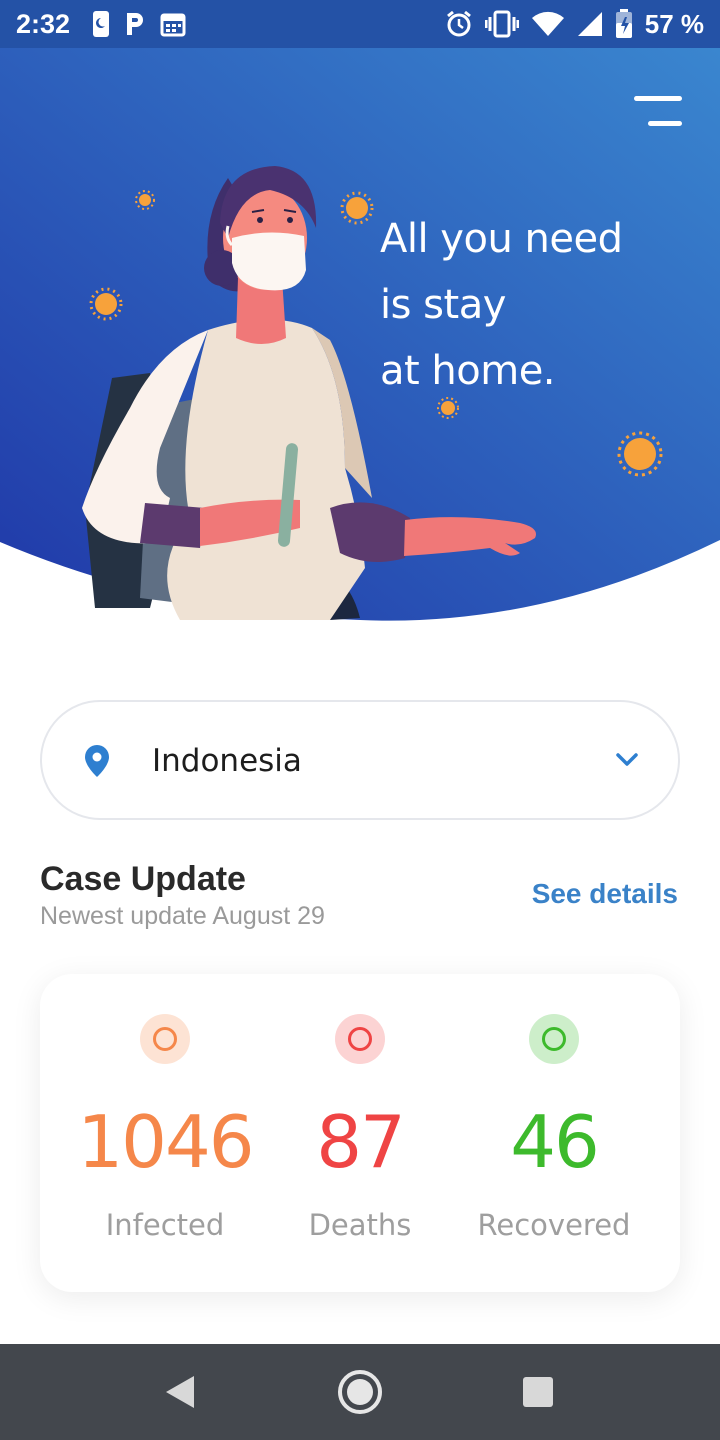 This screenshot has height=1440, width=720. I want to click on recovered-count: 46, so click(555, 1142).